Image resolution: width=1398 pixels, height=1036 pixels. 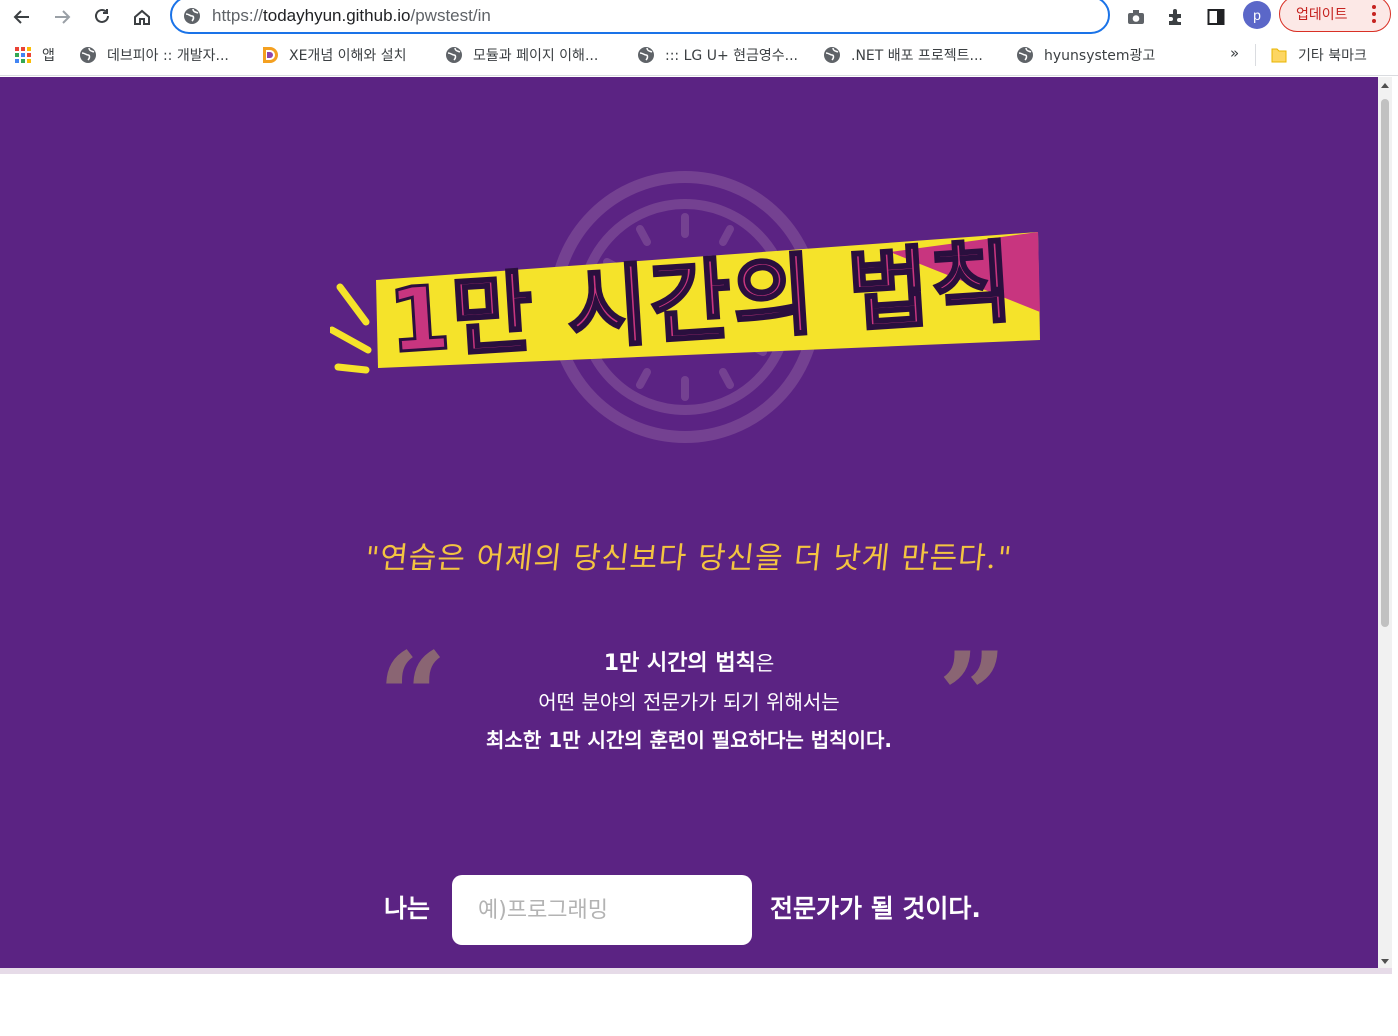 I want to click on apps-grid-icon, so click(x=23, y=55).